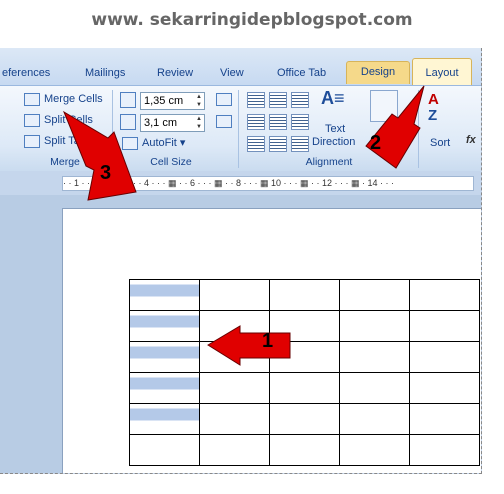  What do you see at coordinates (440, 143) in the screenshot?
I see `sort-button: Sort` at bounding box center [440, 143].